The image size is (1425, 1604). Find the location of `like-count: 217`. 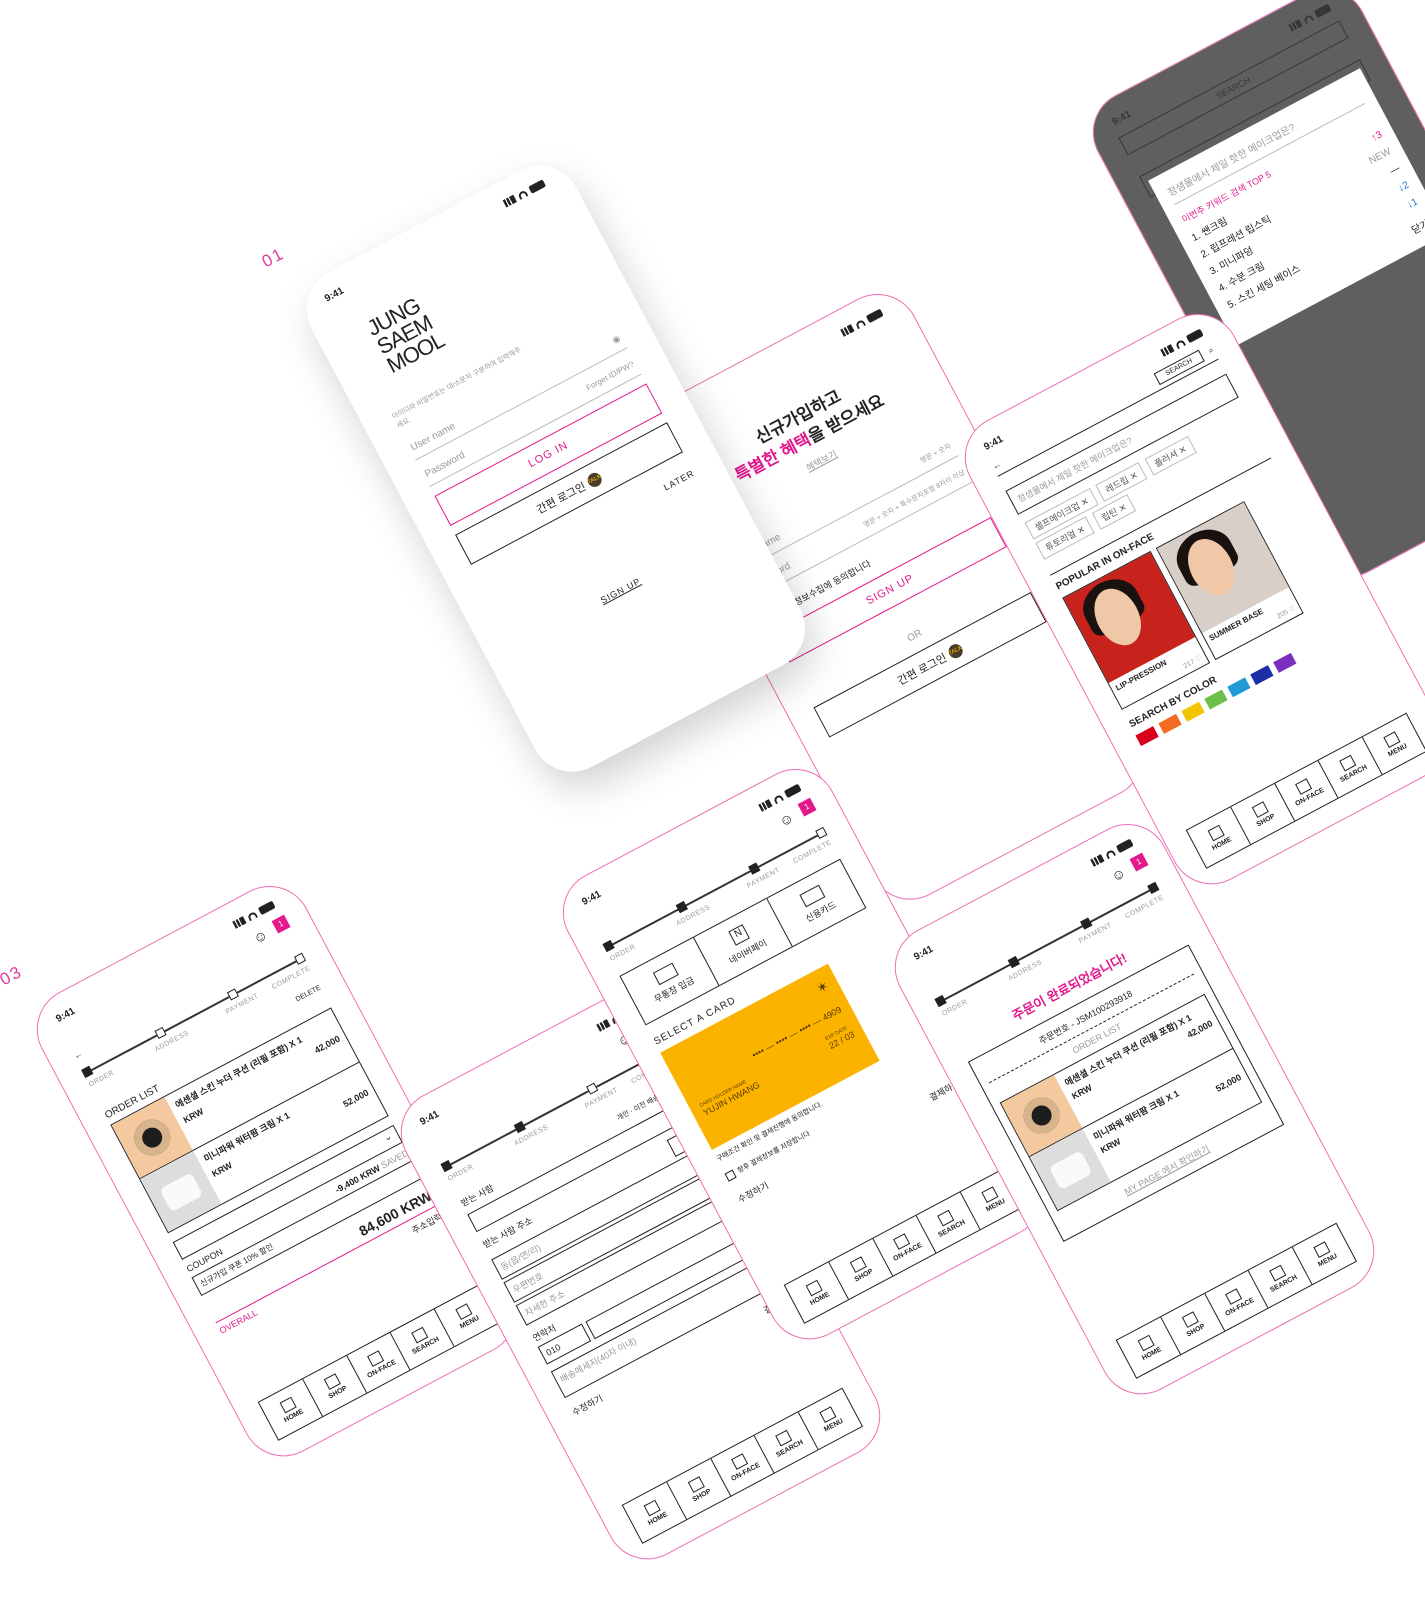

like-count: 217 is located at coordinates (1189, 664).